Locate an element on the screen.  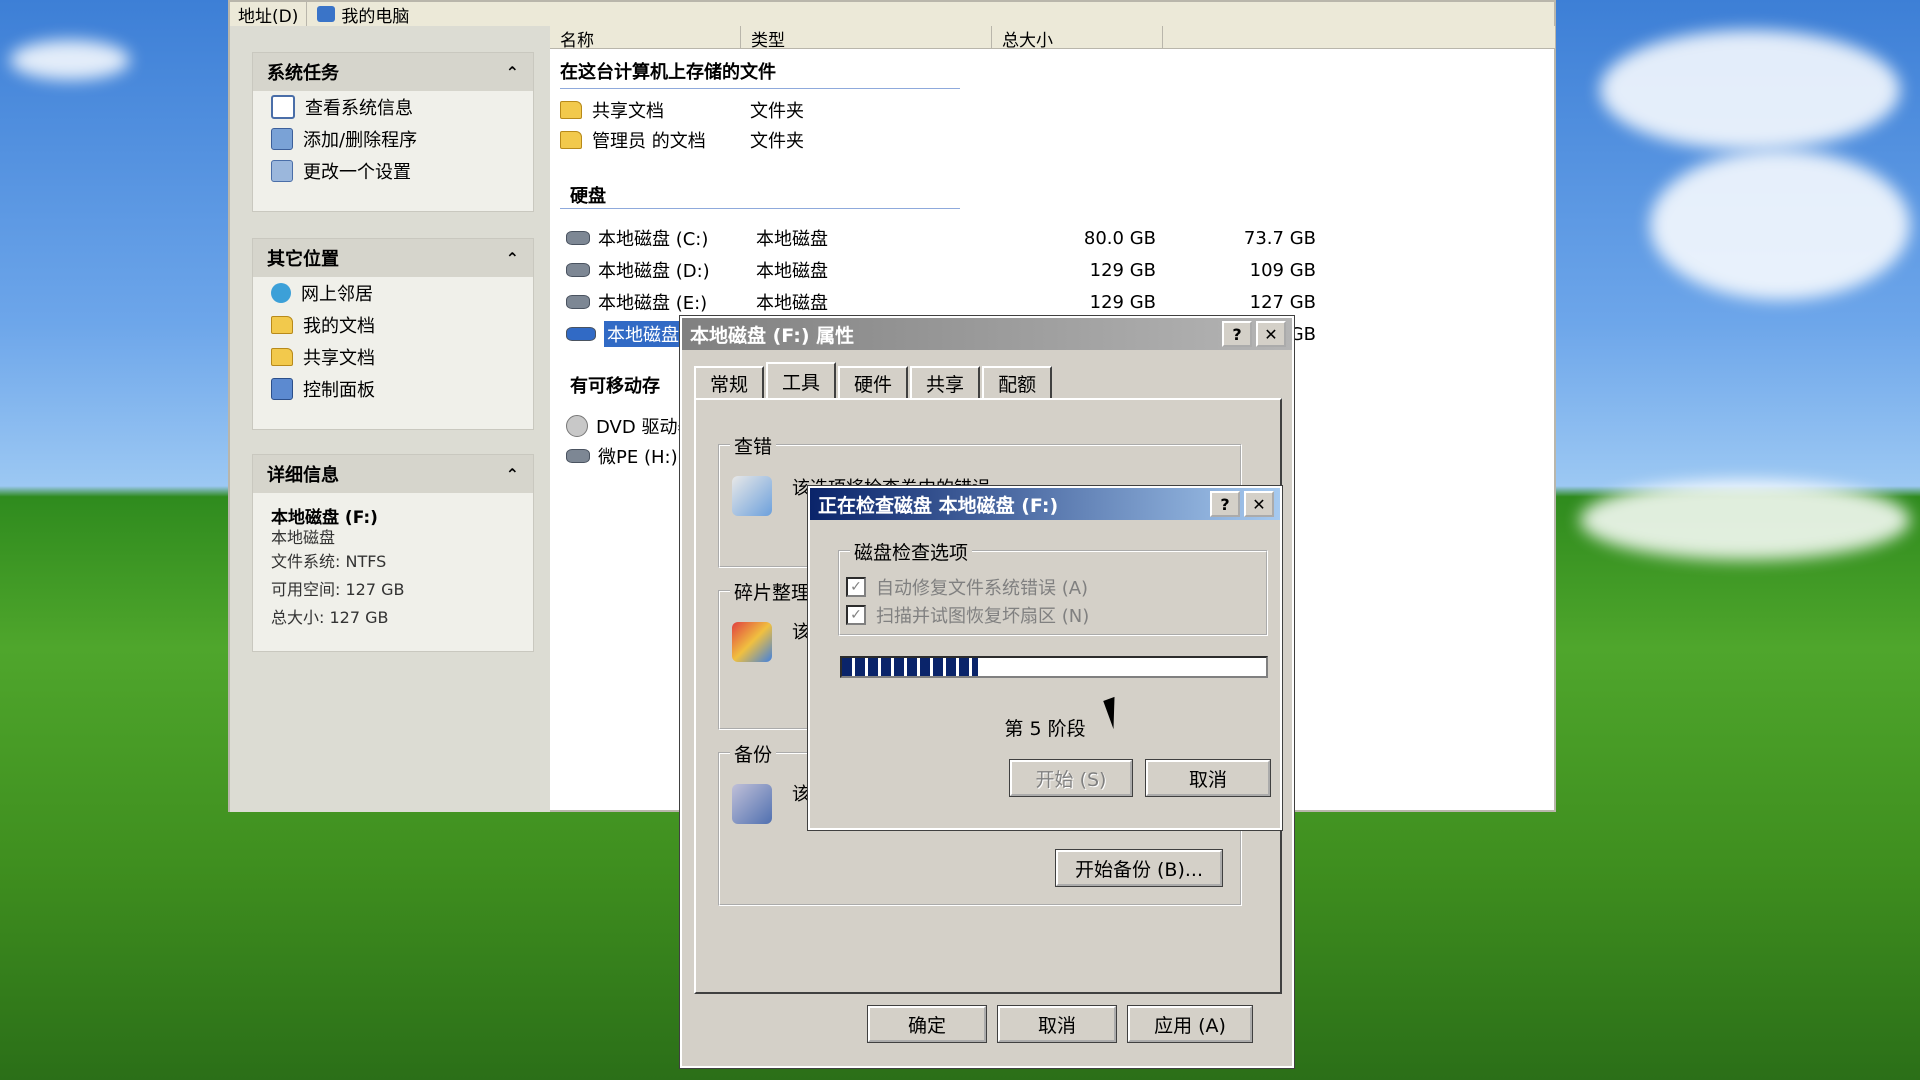
checkdisk-title: 正在检查磁盘 本地磁盘 (F:) is located at coordinates (938, 505).